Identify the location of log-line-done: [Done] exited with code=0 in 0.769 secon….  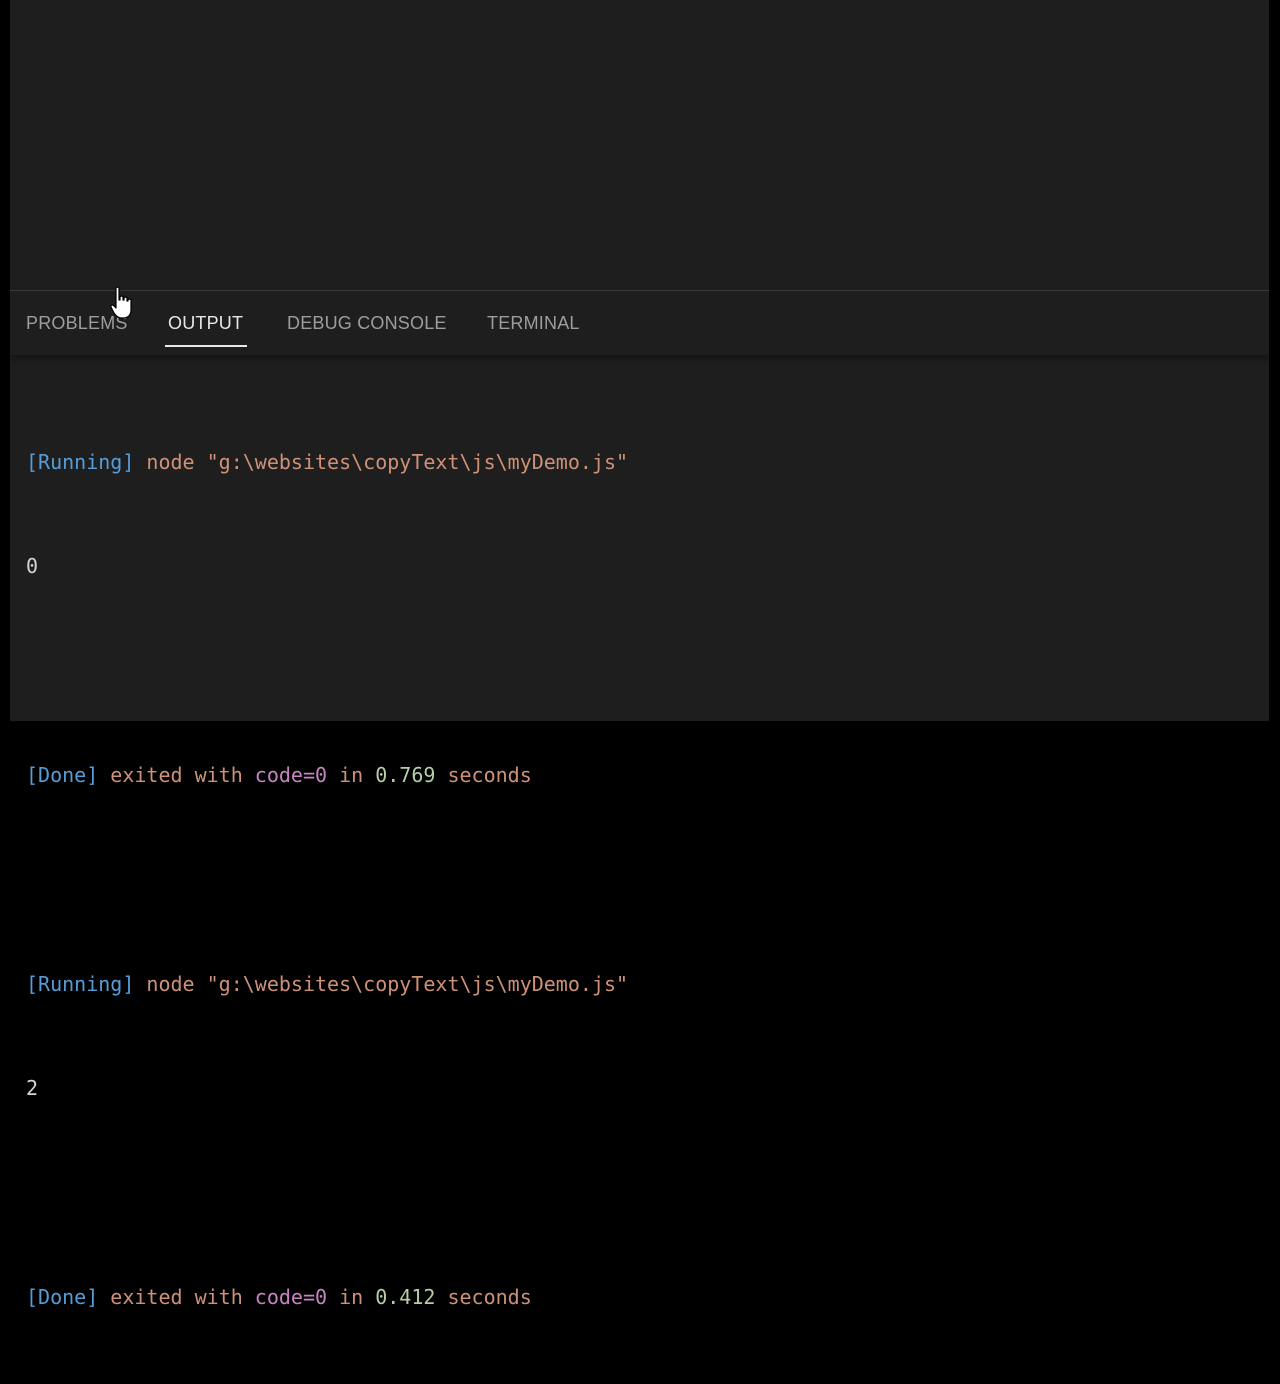
(327, 775).